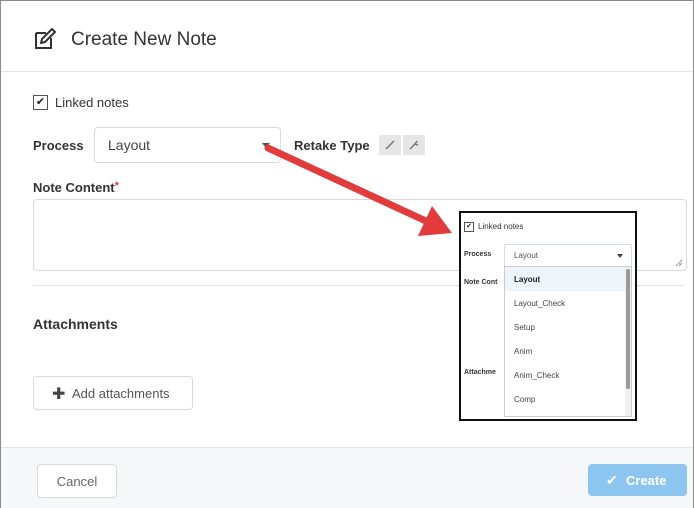 Image resolution: width=694 pixels, height=508 pixels. I want to click on cancel-button: Cancel, so click(77, 481).